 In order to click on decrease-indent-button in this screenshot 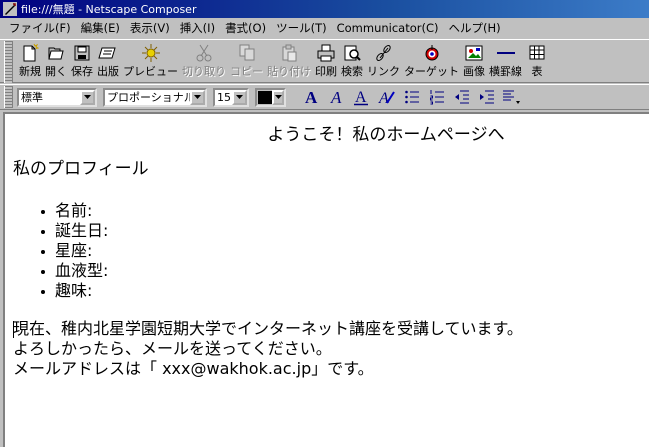, I will do `click(462, 97)`.